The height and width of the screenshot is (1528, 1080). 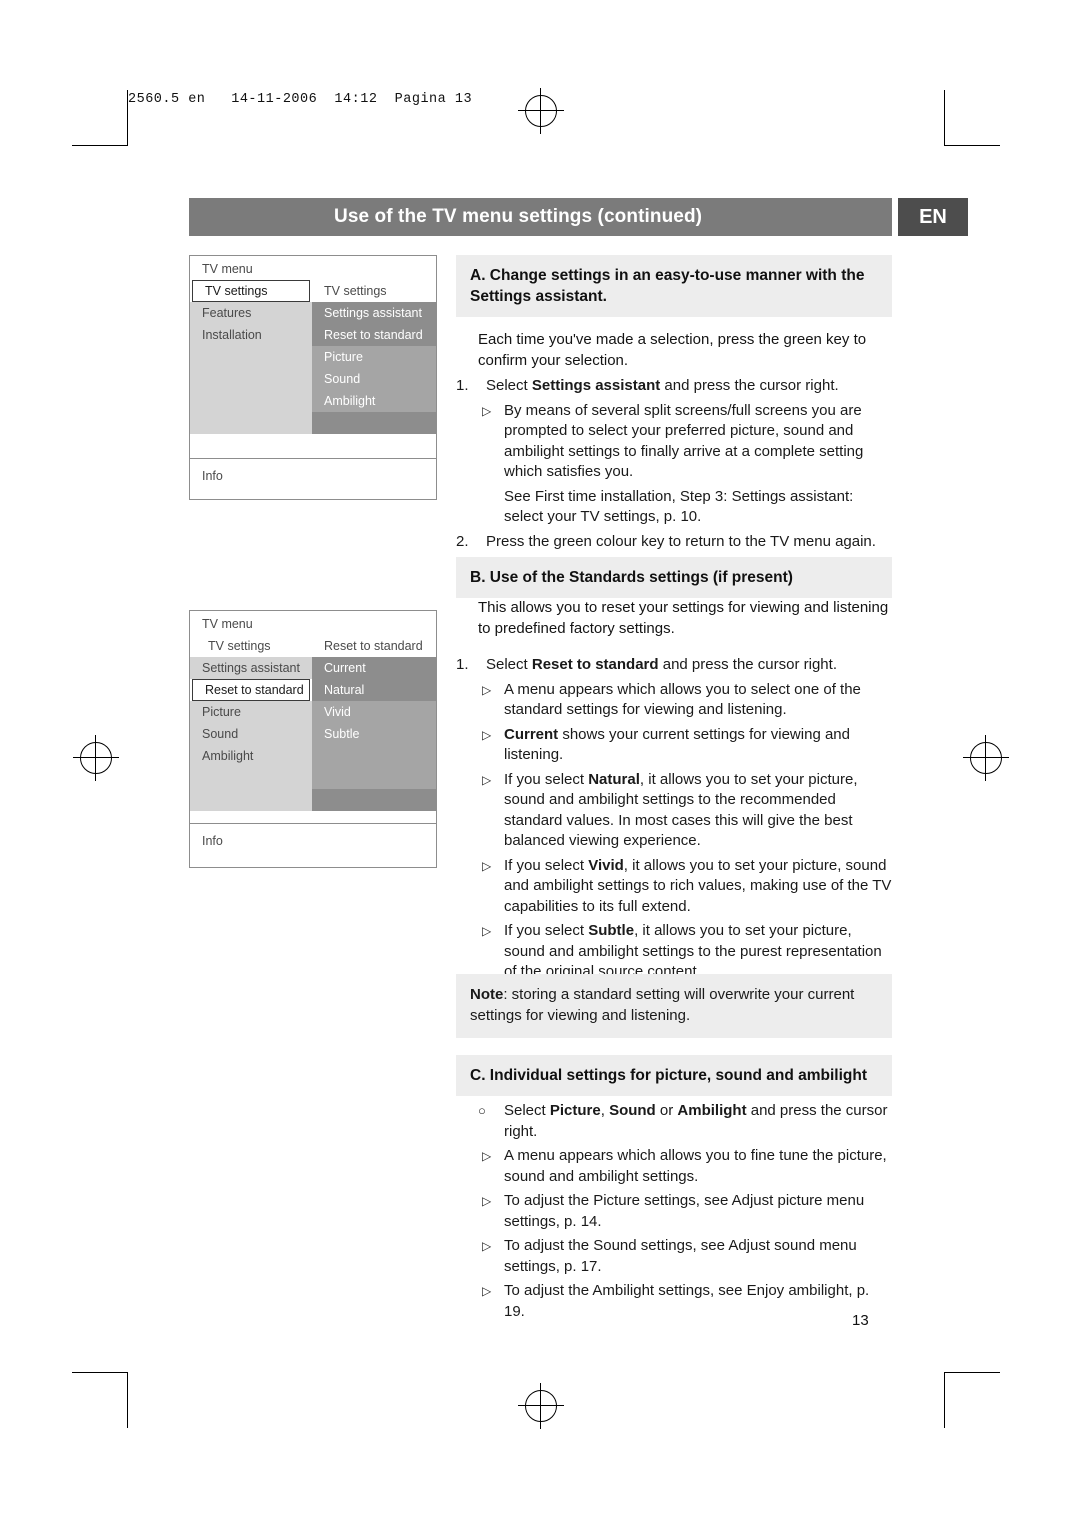 I want to click on crop-mark-top-right-h, so click(x=972, y=145).